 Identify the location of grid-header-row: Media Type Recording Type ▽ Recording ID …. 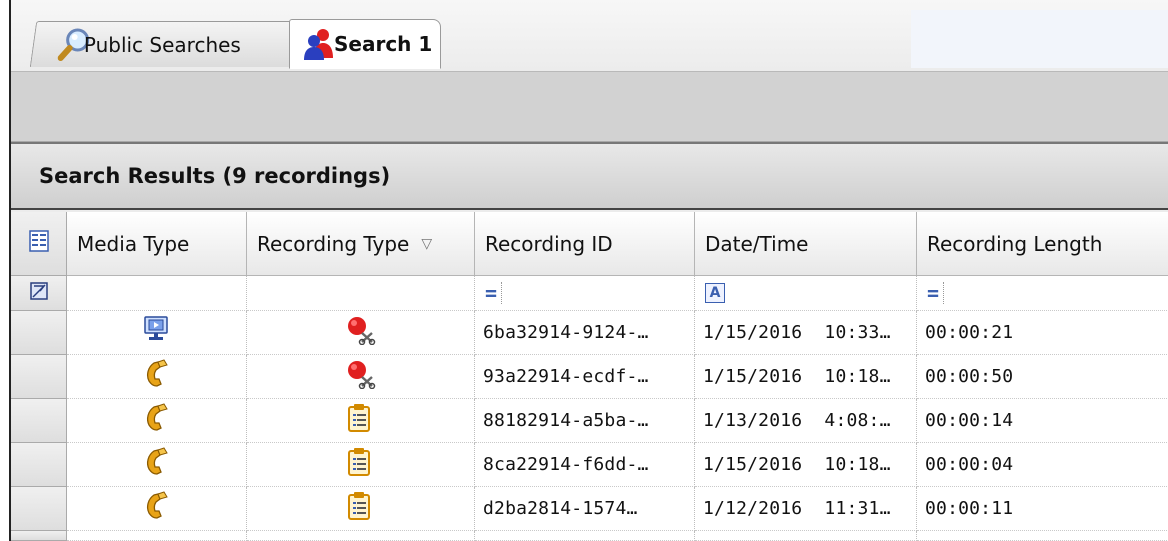
(589, 244).